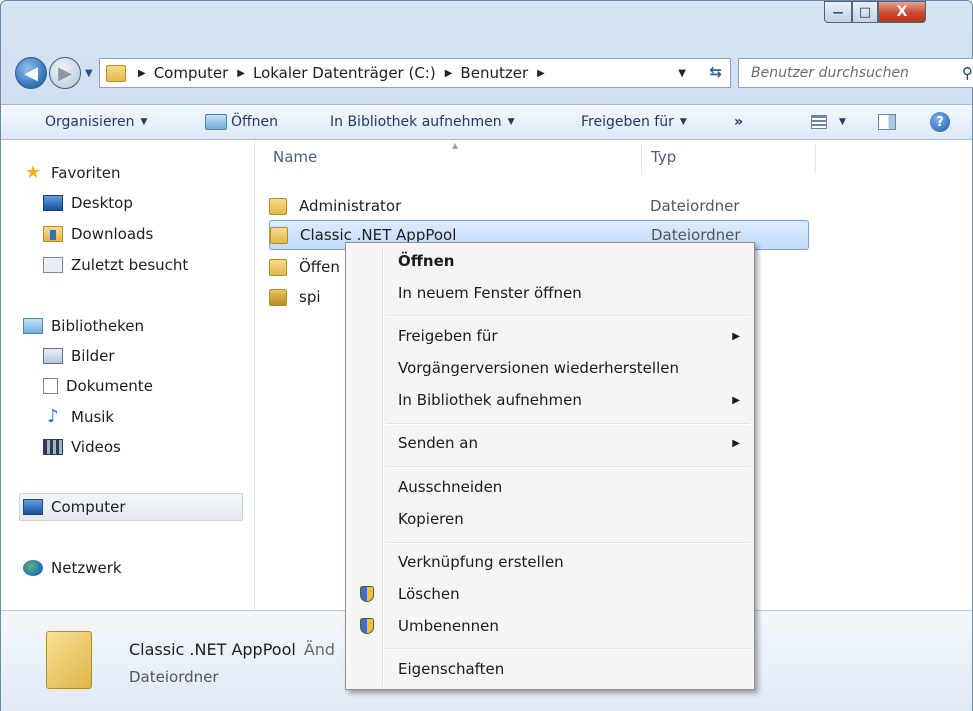 This screenshot has width=973, height=711. What do you see at coordinates (93, 417) in the screenshot?
I see `nav-label: Musik` at bounding box center [93, 417].